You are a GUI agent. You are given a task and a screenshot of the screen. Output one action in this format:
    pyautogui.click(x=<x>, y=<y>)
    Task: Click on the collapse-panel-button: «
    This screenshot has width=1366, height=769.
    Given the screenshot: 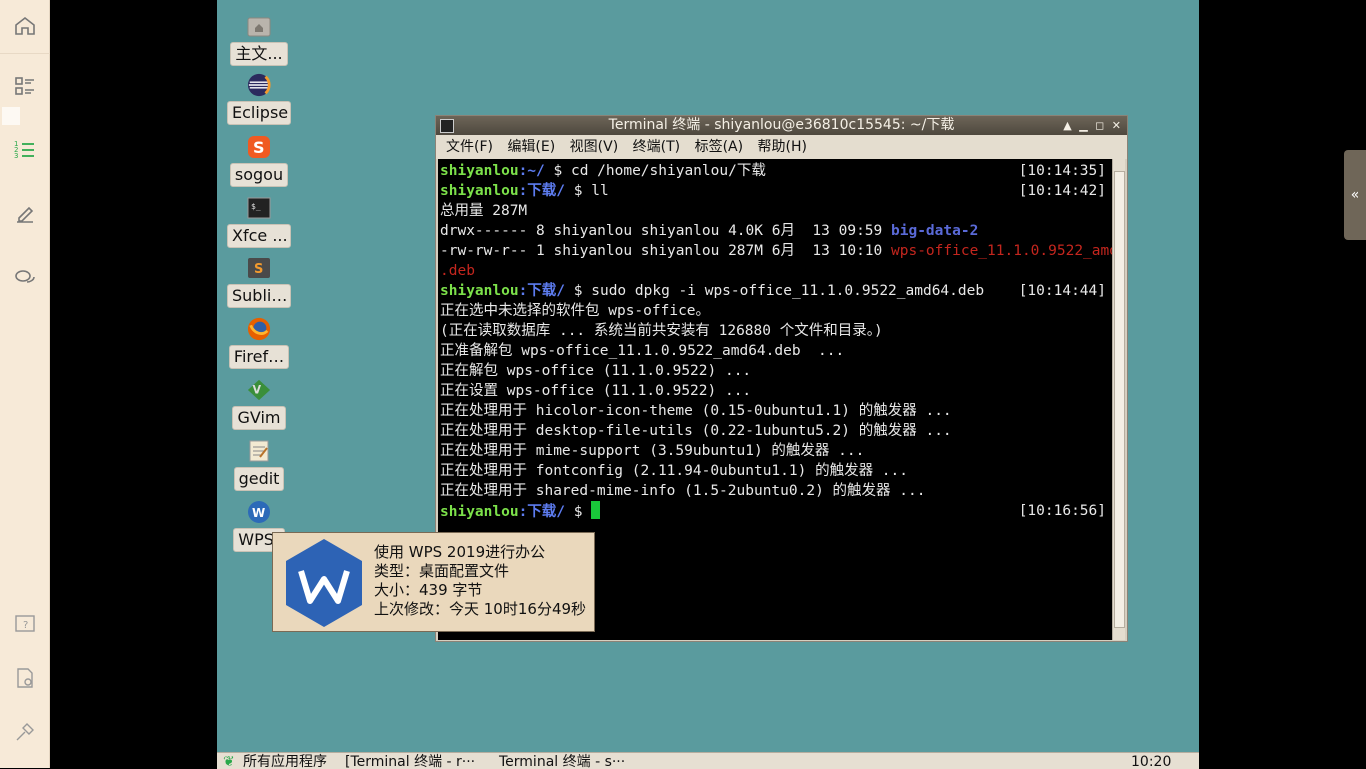 What is the action you would take?
    pyautogui.click(x=1355, y=195)
    